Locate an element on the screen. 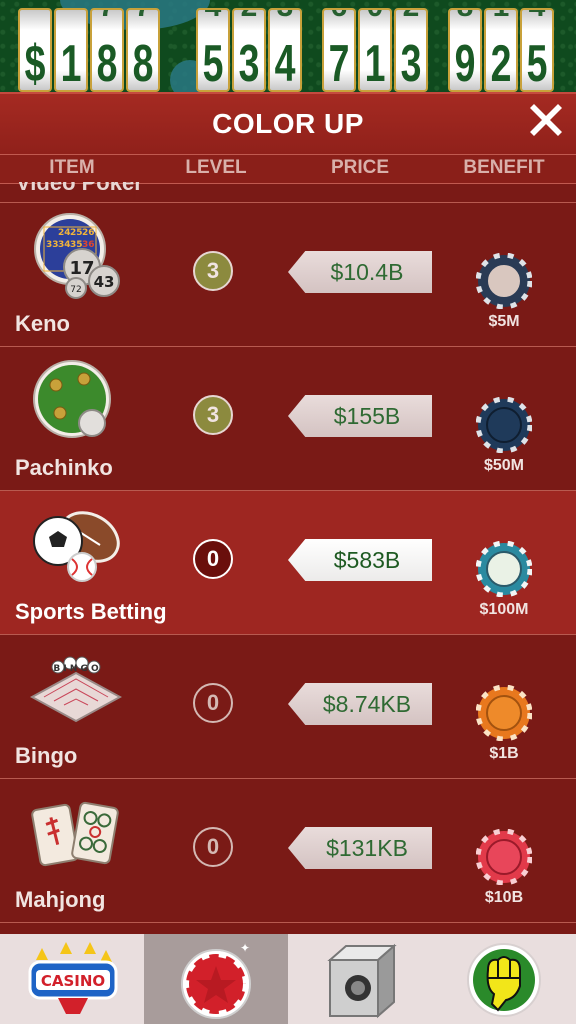  reel-group-units: 89 12 45 is located at coordinates (501, 50).